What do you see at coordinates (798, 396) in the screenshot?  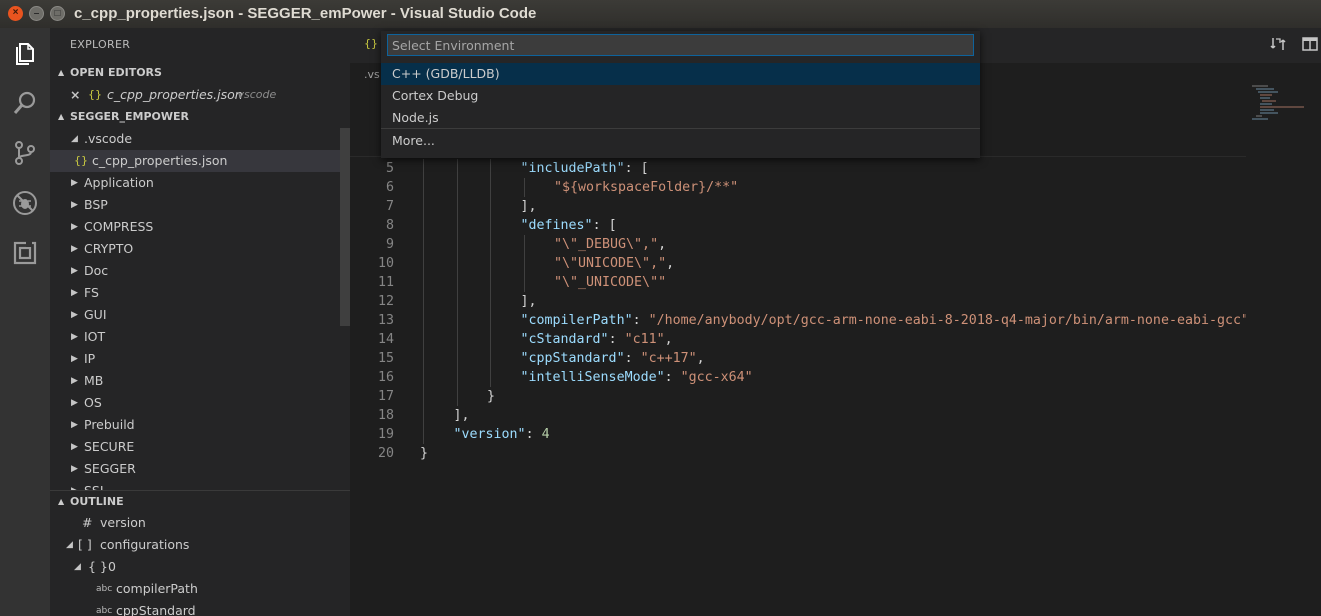 I see `code-line: 17}` at bounding box center [798, 396].